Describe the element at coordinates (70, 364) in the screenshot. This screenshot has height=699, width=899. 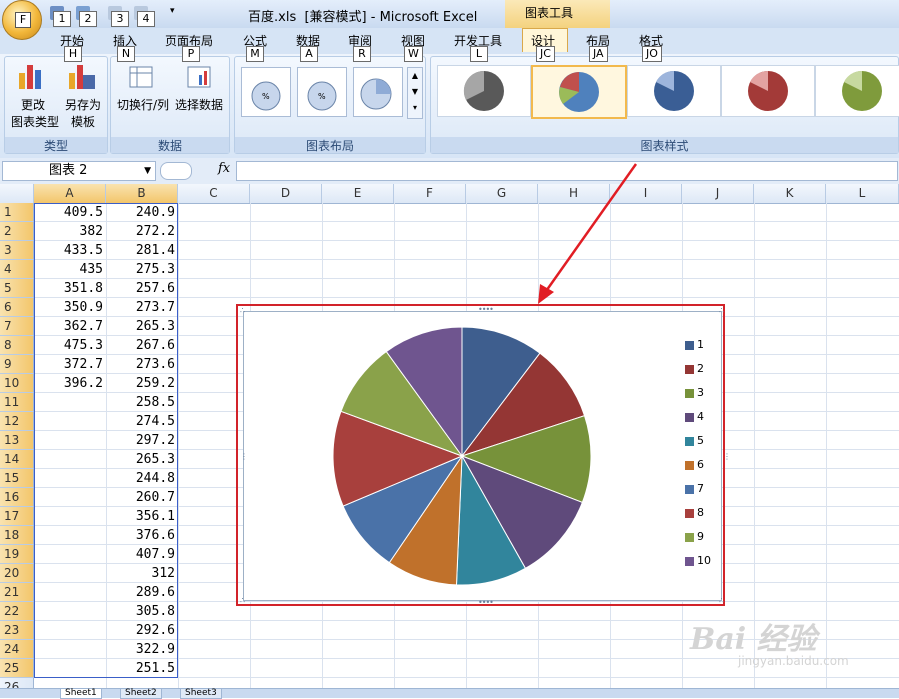
I see `cell-a: 372.7` at that location.